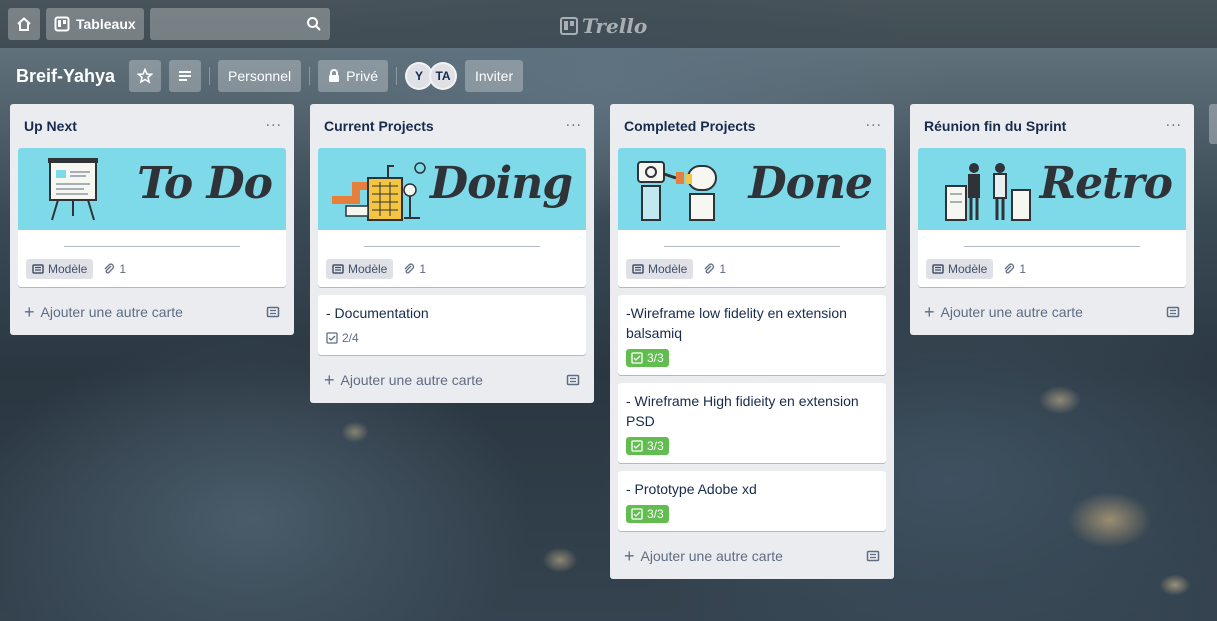 The width and height of the screenshot is (1217, 621). I want to click on menu-icon, so click(185, 76).